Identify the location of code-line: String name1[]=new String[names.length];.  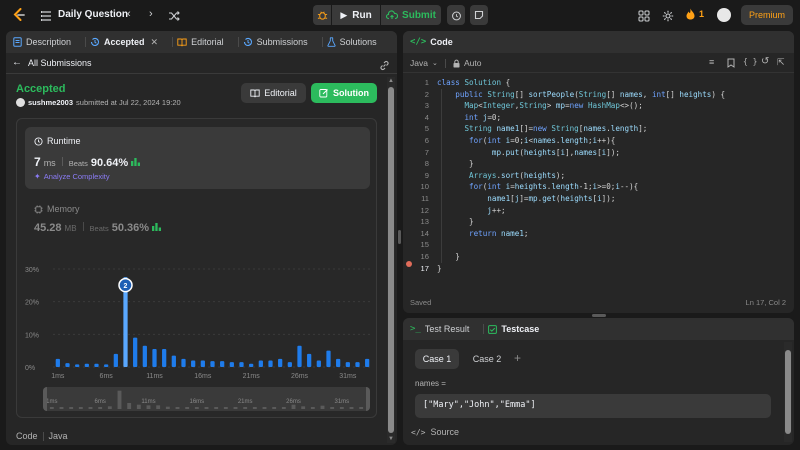
(609, 129).